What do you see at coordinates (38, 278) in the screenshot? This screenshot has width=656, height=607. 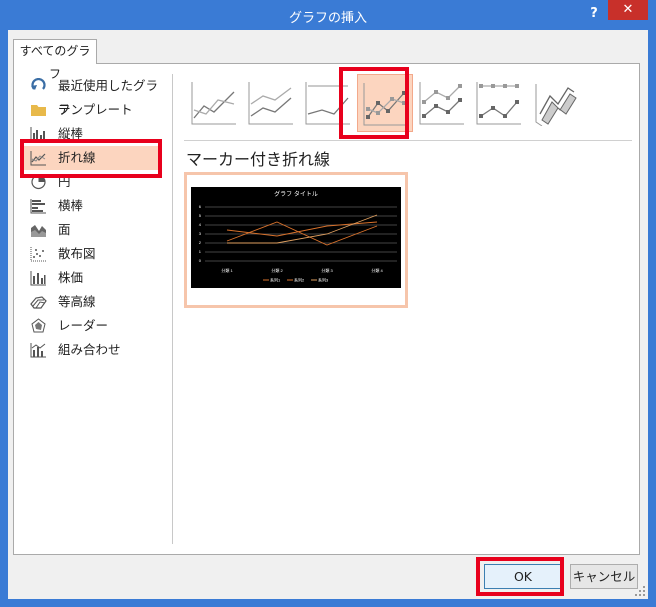 I see `stock-chart-icon` at bounding box center [38, 278].